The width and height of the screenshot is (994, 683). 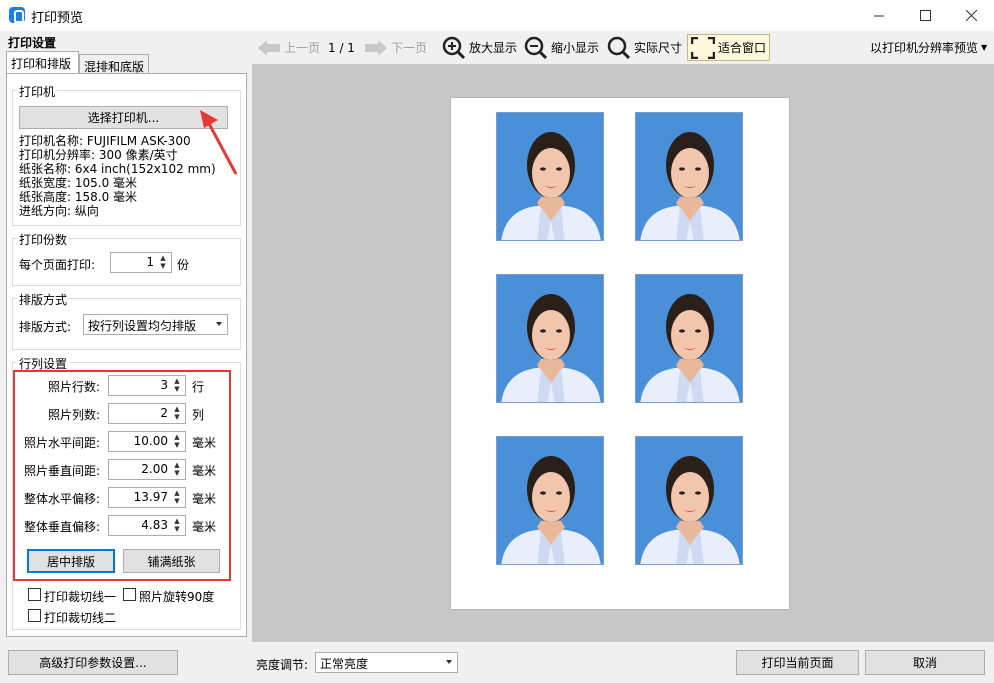 What do you see at coordinates (493, 48) in the screenshot?
I see `zoom-in-label: 放大显示` at bounding box center [493, 48].